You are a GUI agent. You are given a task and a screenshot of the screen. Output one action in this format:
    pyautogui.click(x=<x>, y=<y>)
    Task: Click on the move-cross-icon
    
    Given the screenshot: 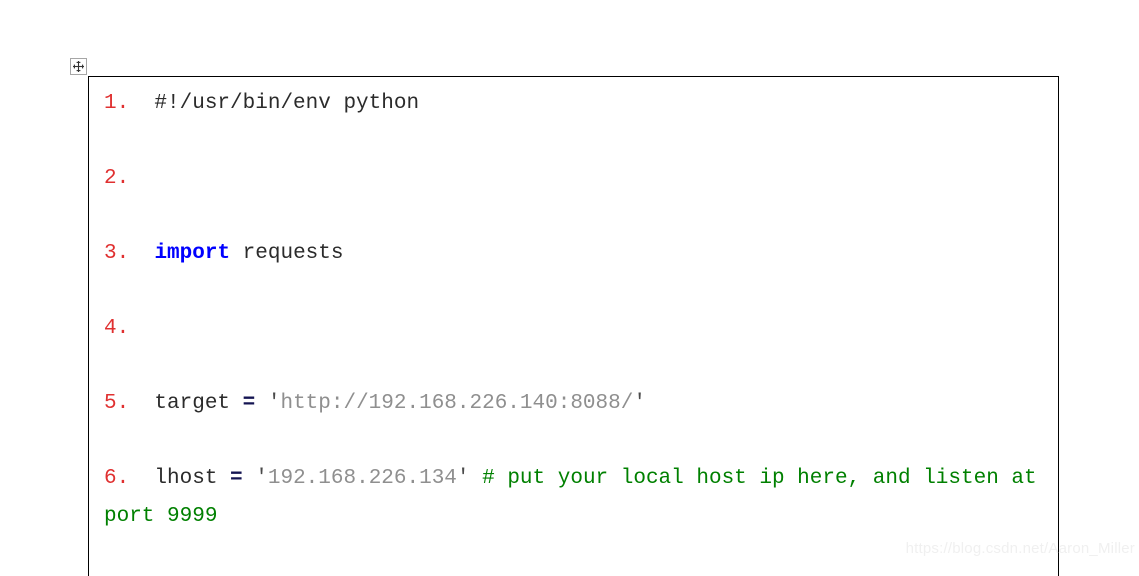 What is the action you would take?
    pyautogui.click(x=78, y=66)
    